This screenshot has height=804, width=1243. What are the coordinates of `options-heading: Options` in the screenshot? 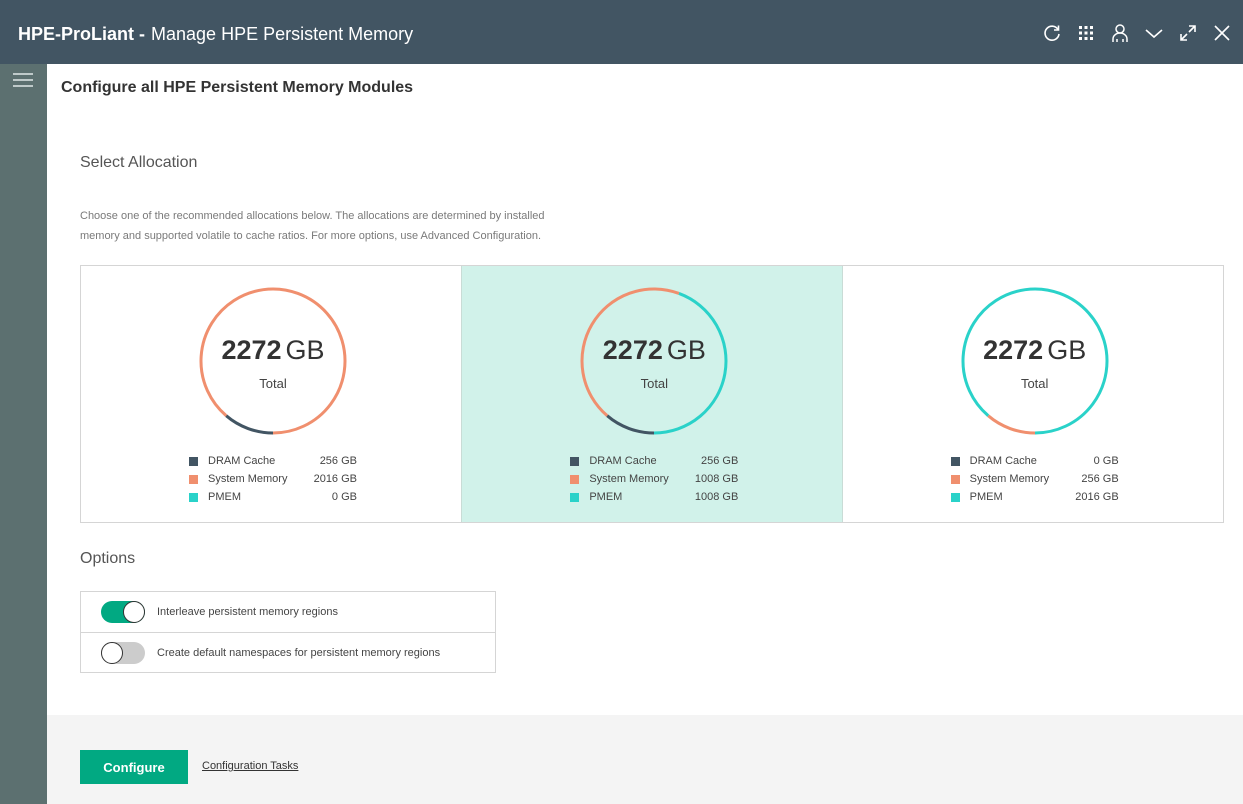 It's located at (108, 558).